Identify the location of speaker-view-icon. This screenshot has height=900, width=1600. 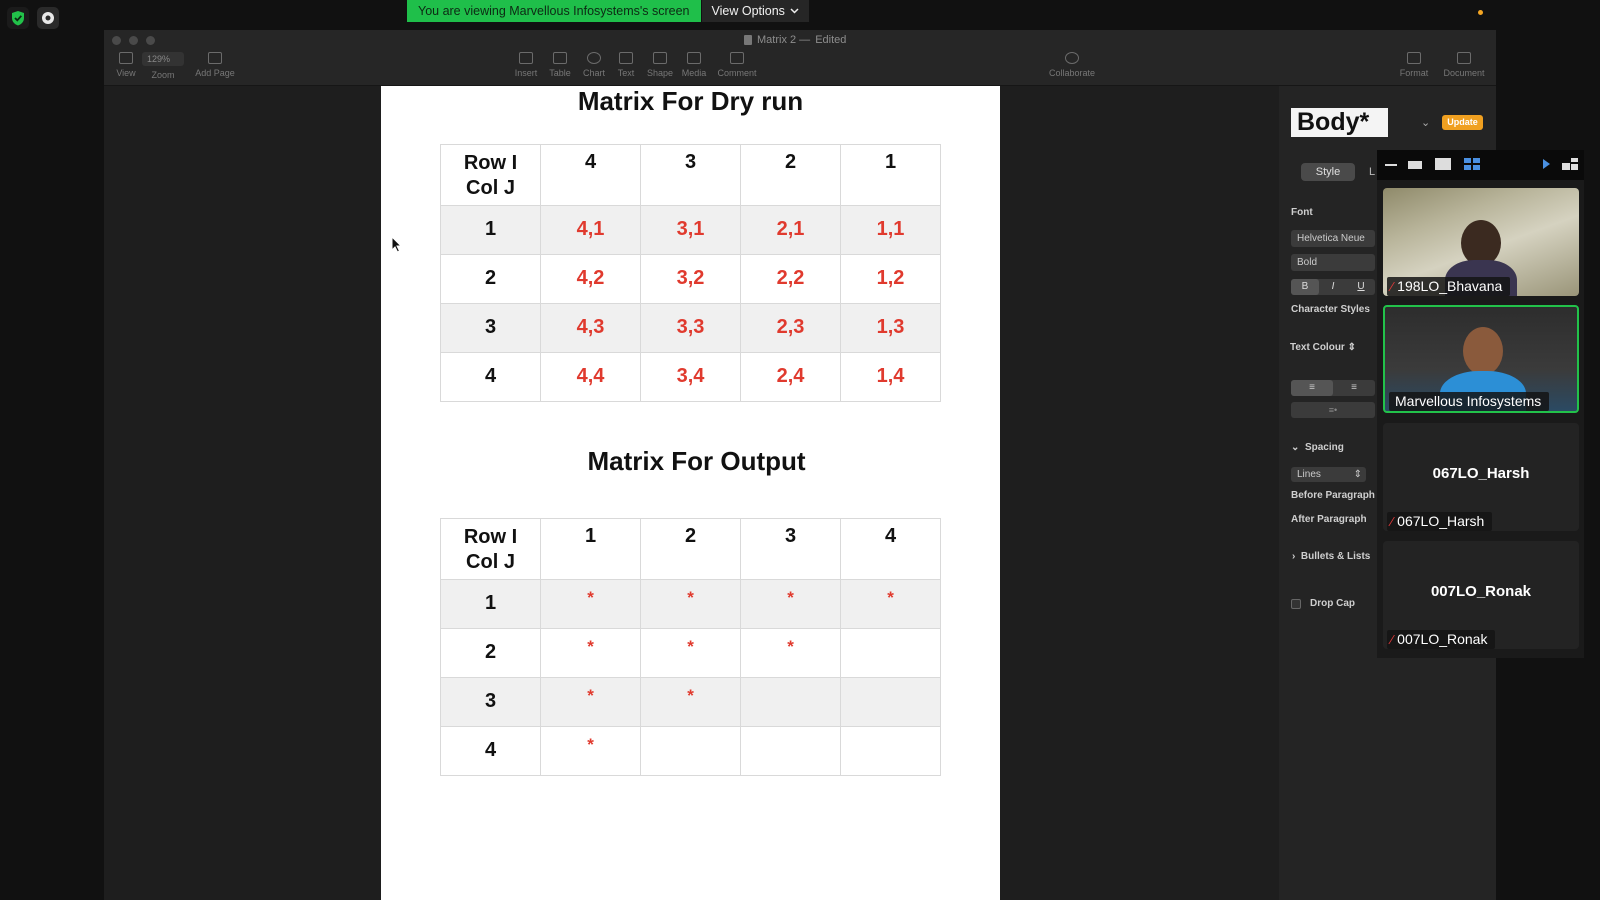
(1415, 165).